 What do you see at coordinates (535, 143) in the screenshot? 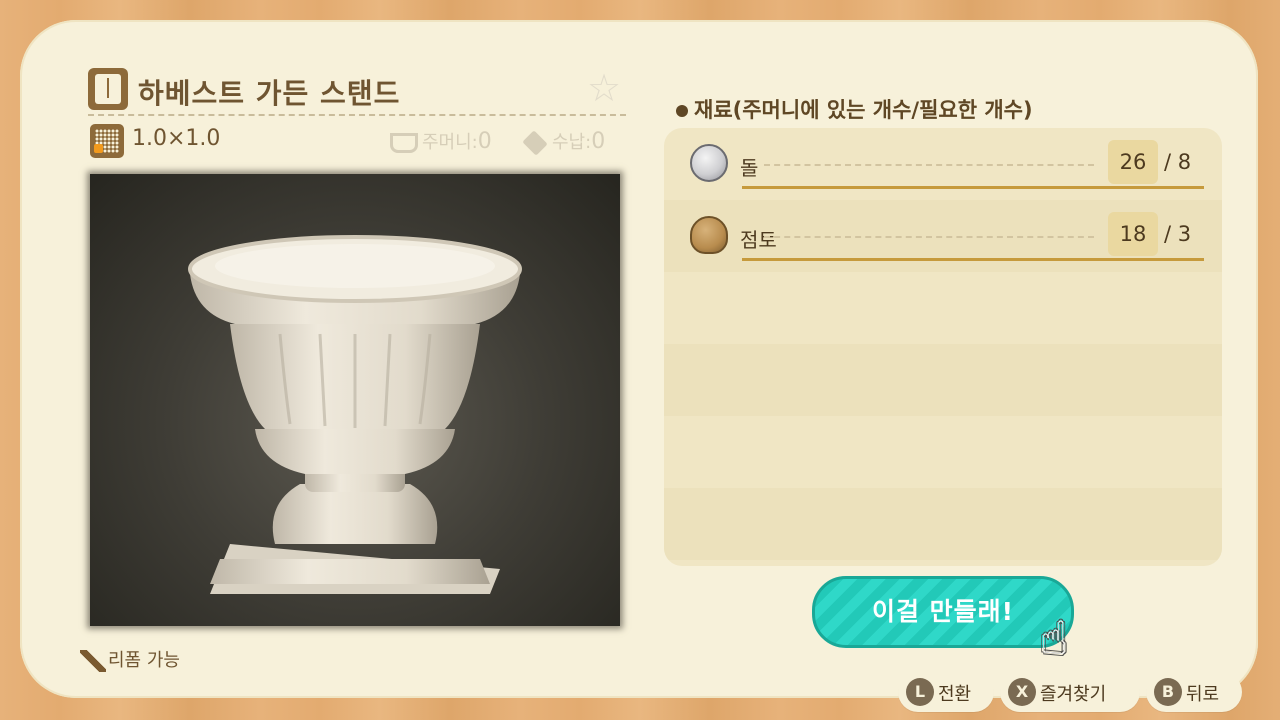
I see `box-icon` at bounding box center [535, 143].